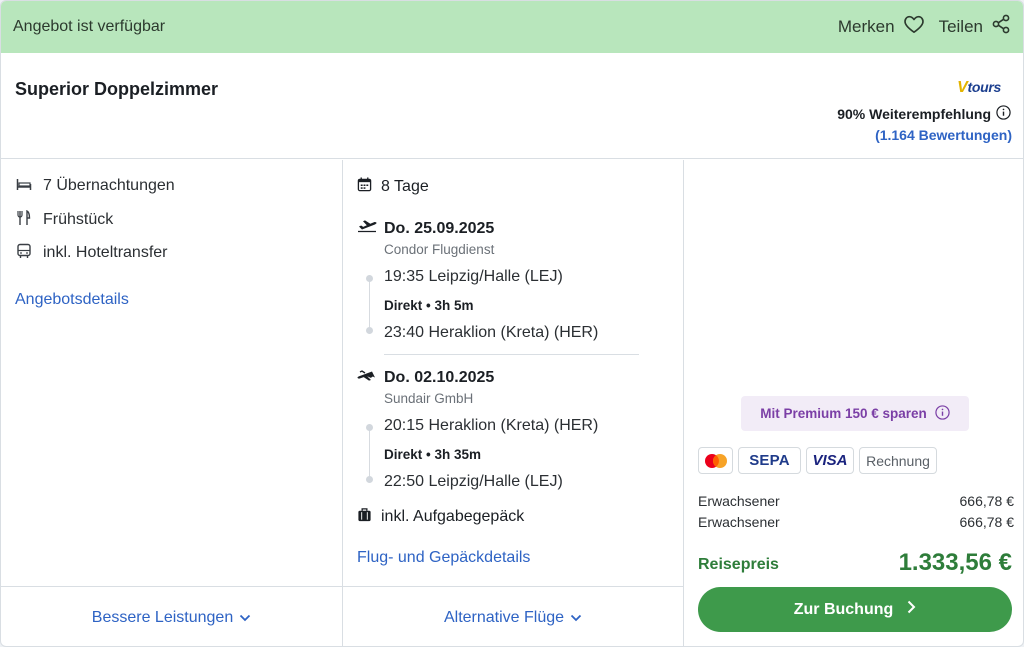  I want to click on return-direct-info: Direkt • 3h 35m, so click(433, 454).